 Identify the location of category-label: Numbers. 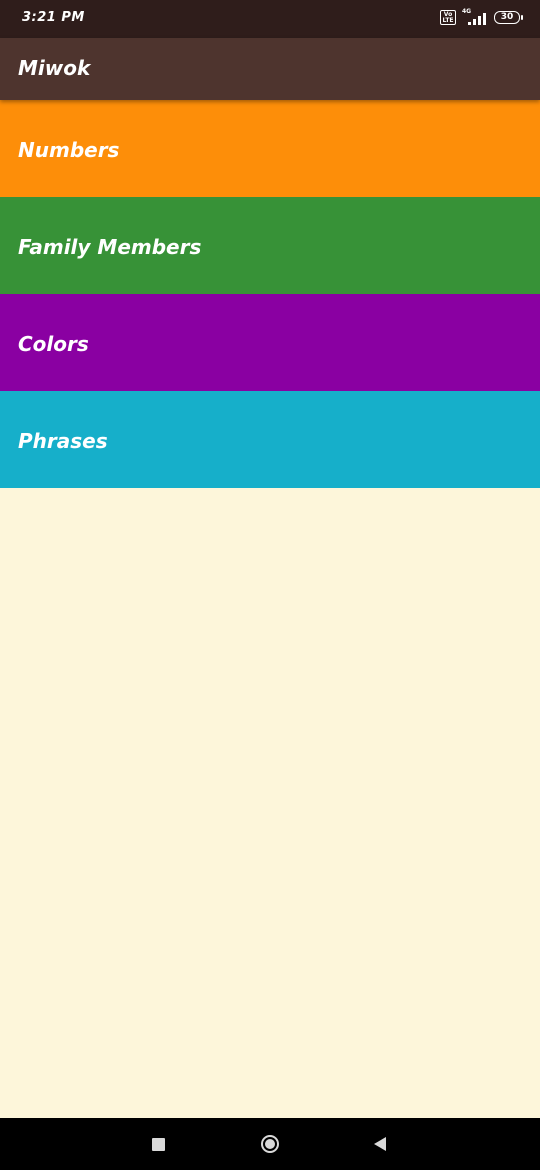
(69, 150).